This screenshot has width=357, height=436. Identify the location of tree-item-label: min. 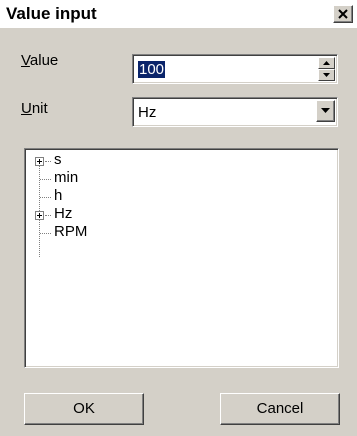
(66, 177).